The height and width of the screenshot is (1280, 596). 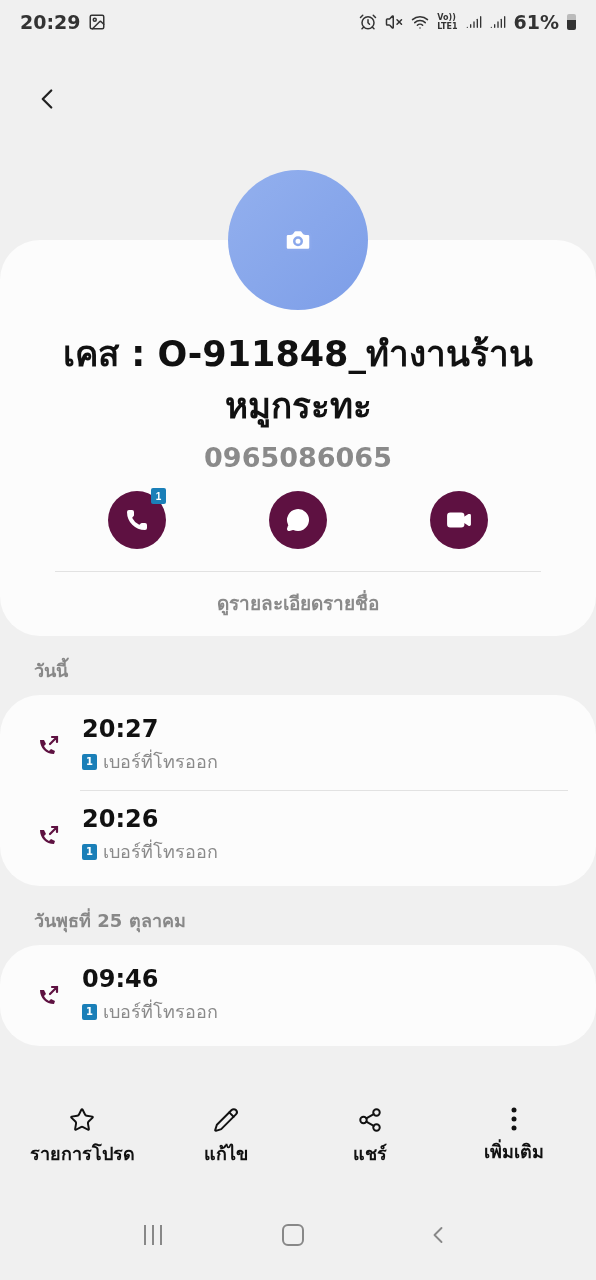 What do you see at coordinates (226, 1137) in the screenshot?
I see `toolbar-button: แก้ไข` at bounding box center [226, 1137].